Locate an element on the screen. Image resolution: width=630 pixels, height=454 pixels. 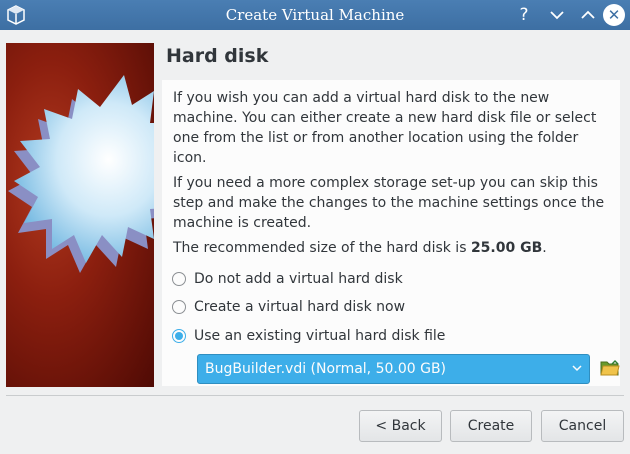
close-button: ✕ is located at coordinates (614, 15).